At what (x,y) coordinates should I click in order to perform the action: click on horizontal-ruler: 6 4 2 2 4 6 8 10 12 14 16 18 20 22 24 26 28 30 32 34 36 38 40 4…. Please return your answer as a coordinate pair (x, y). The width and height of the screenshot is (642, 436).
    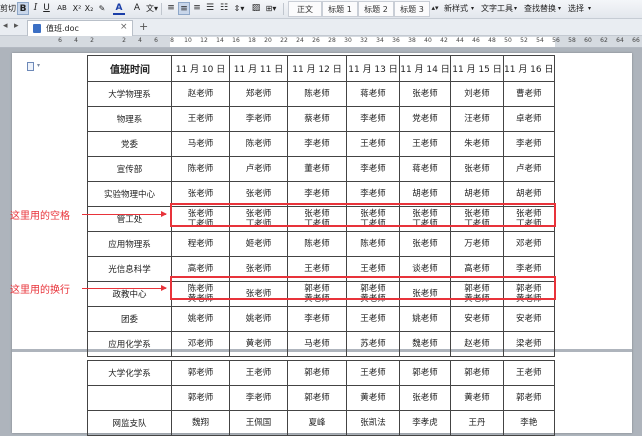
    Looking at the image, I should click on (321, 42).